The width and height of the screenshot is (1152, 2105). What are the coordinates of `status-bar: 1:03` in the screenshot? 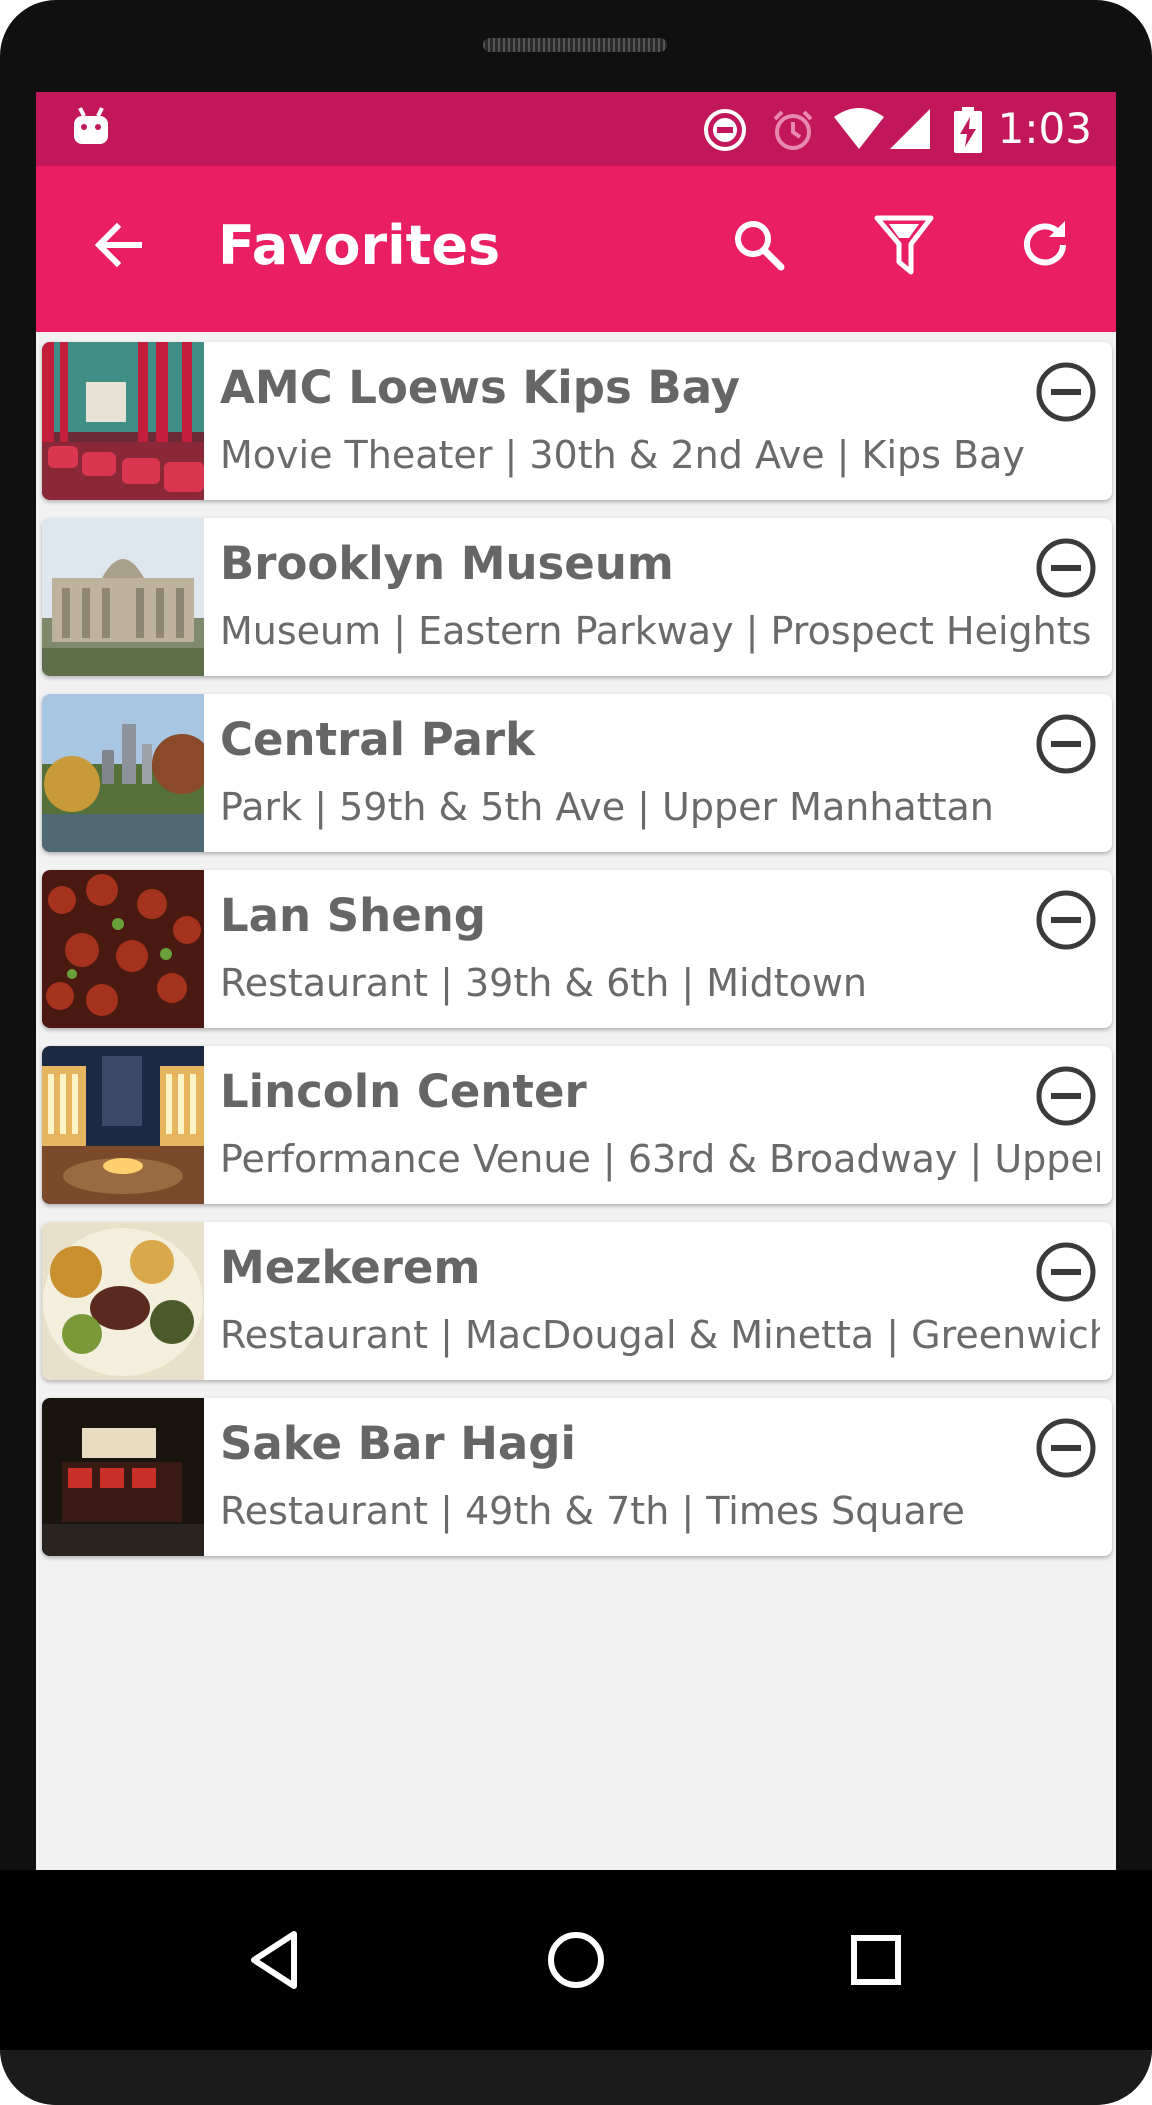 It's located at (576, 129).